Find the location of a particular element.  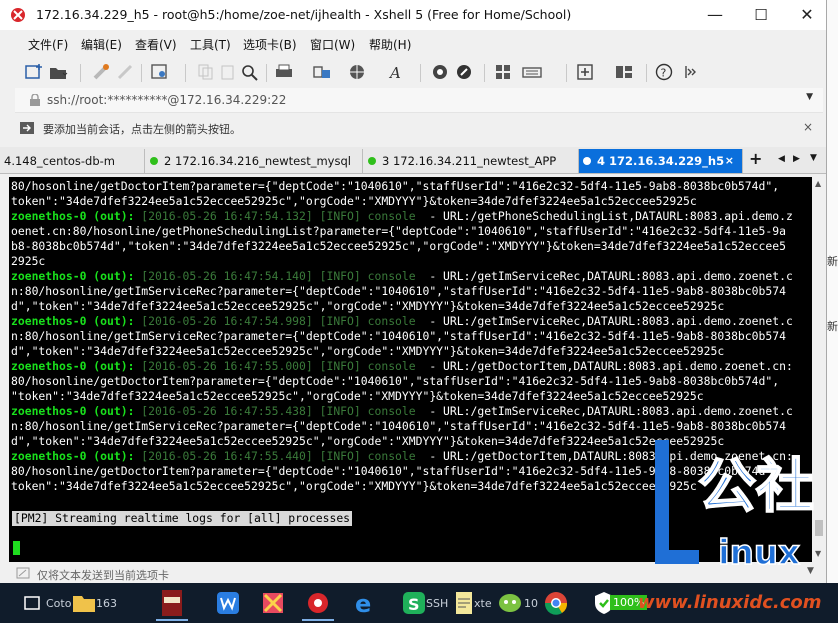

menu-help: 帮助(H) is located at coordinates (390, 44).